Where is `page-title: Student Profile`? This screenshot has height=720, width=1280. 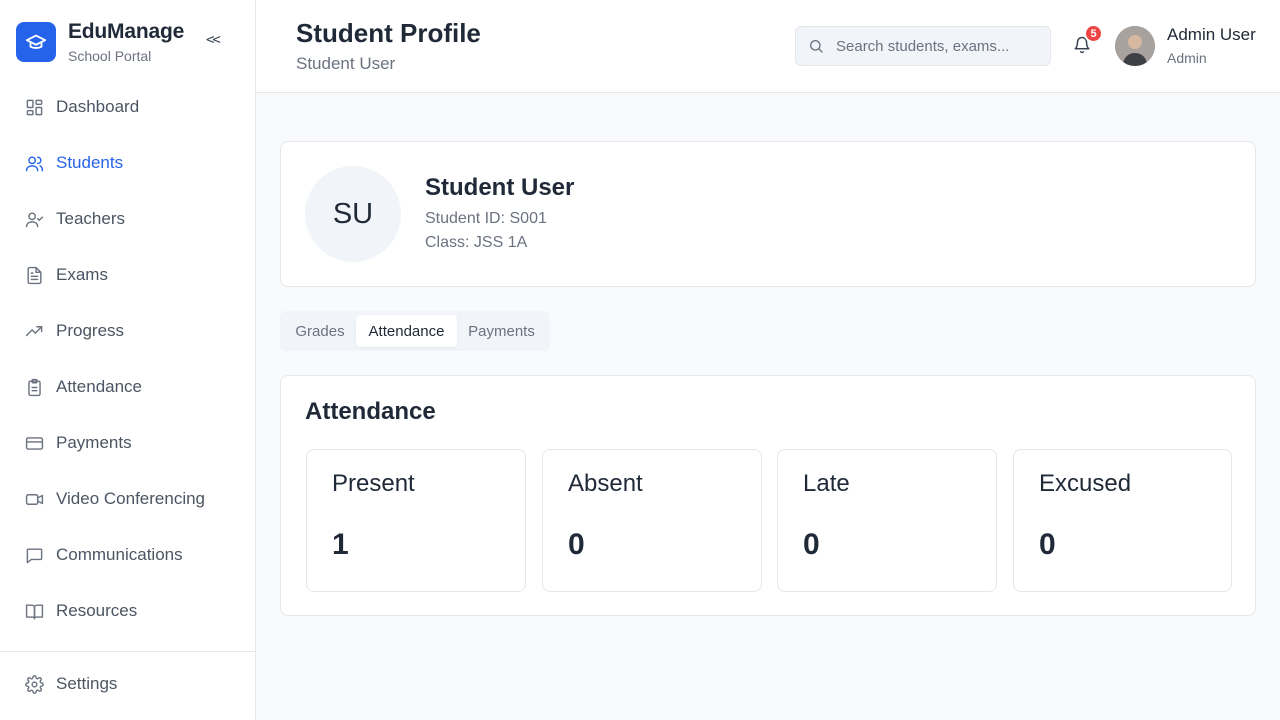 page-title: Student Profile is located at coordinates (388, 33).